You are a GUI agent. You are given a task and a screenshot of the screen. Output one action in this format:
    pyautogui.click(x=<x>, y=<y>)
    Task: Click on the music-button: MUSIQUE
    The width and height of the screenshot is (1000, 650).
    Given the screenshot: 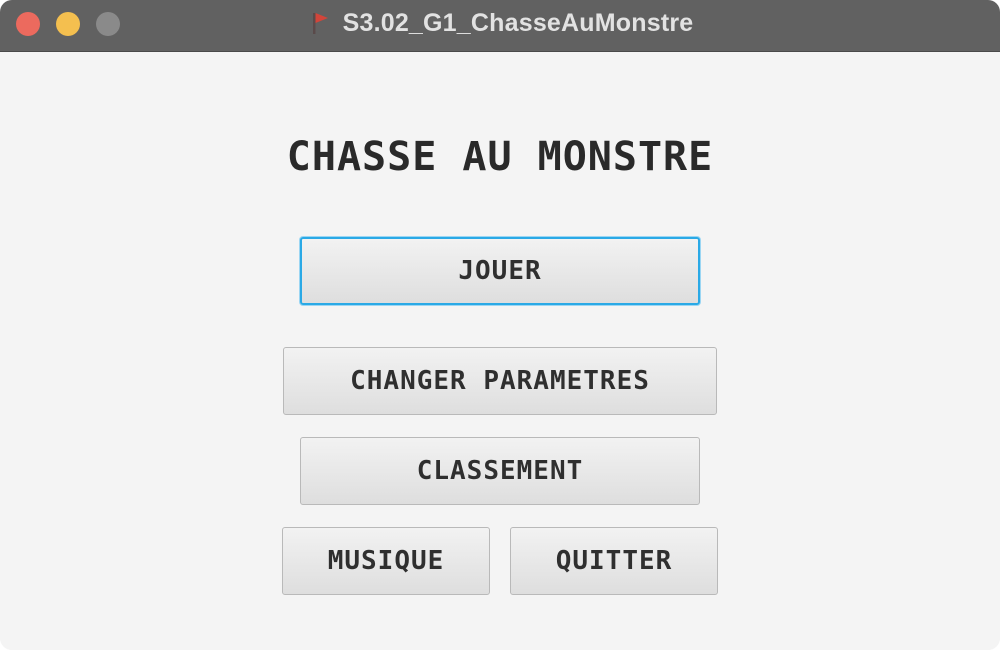 What is the action you would take?
    pyautogui.click(x=386, y=561)
    